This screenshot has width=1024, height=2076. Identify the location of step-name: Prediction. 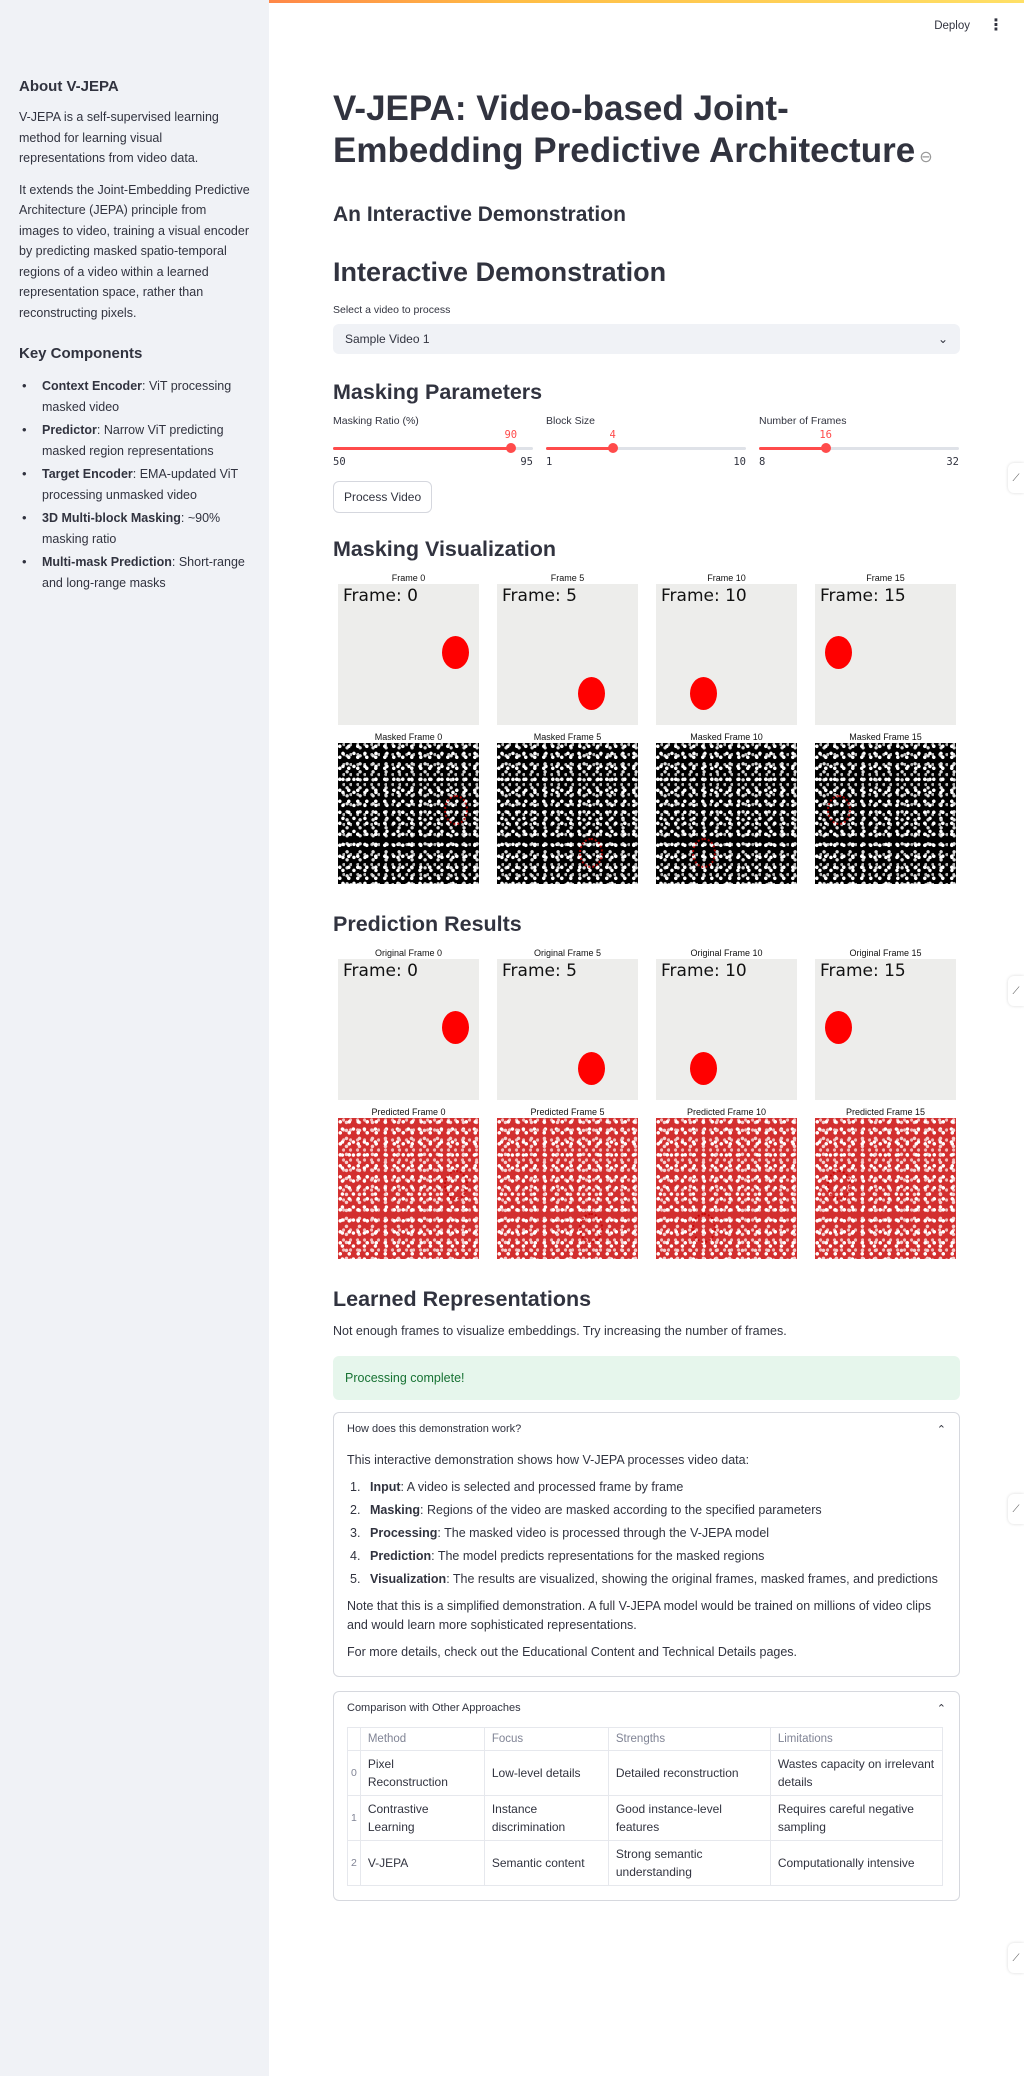
(401, 1556).